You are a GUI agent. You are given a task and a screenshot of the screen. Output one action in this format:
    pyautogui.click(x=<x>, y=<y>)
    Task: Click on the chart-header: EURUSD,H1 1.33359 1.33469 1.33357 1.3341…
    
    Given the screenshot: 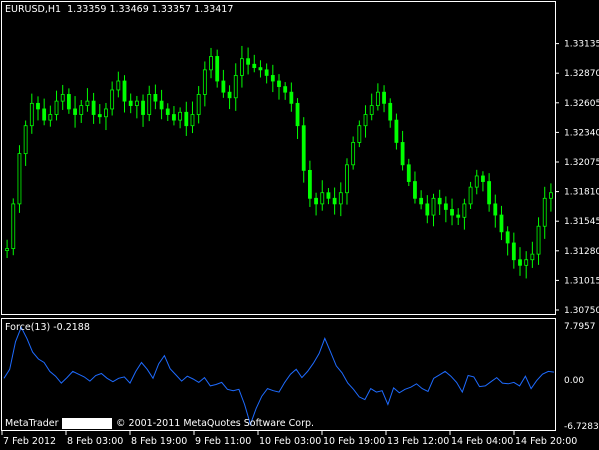 What is the action you would take?
    pyautogui.click(x=119, y=9)
    